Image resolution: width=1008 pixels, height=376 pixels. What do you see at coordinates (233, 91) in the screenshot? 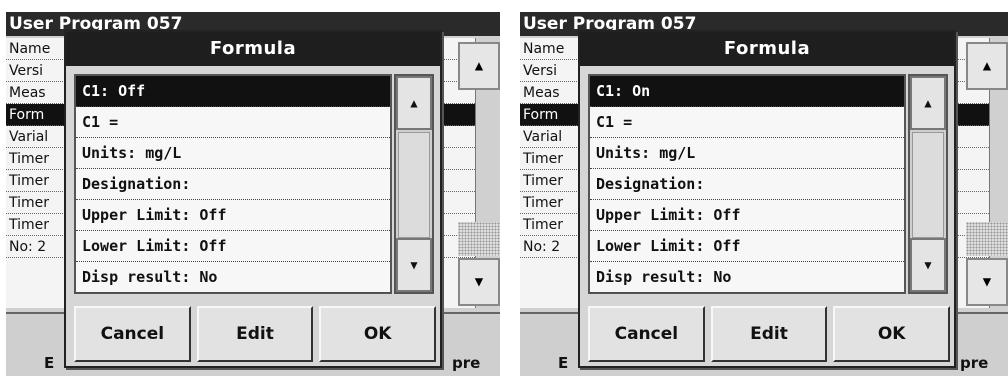
I see `option-c1-toggle: C1: Off` at bounding box center [233, 91].